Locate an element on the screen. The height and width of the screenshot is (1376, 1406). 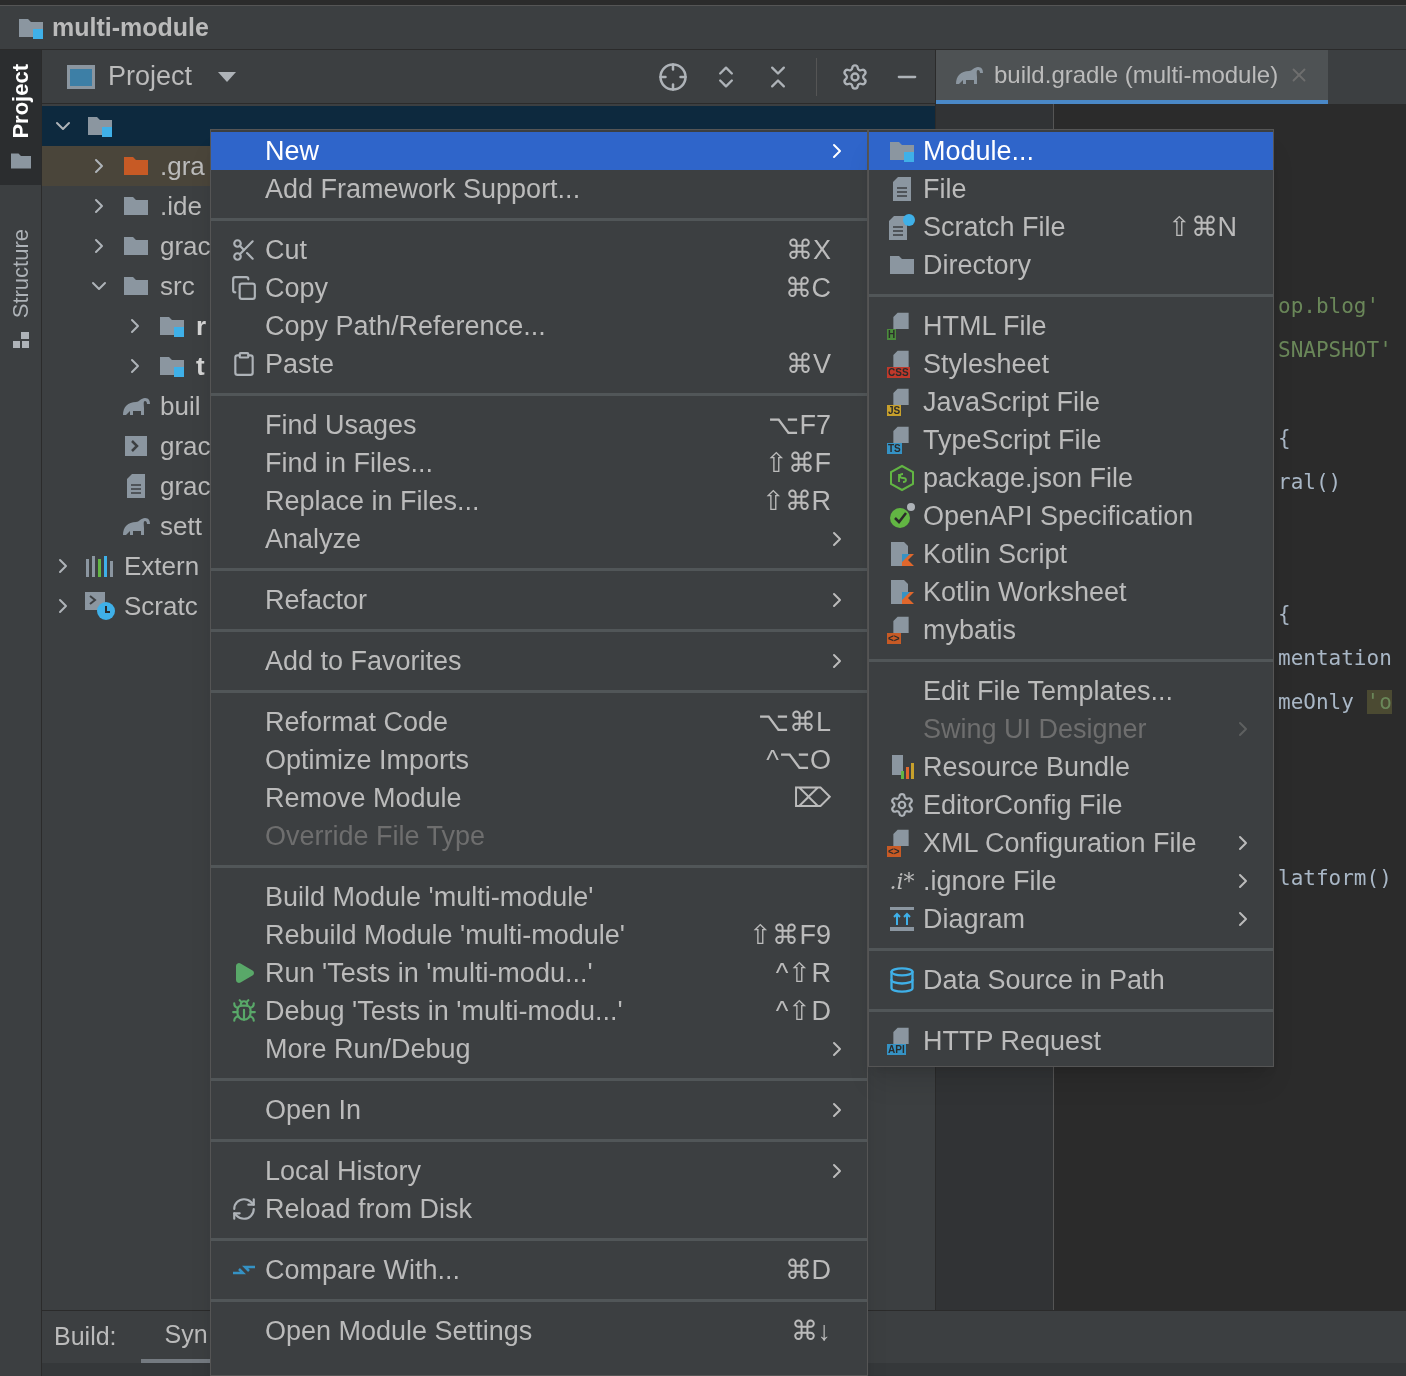
code-line: ral() is located at coordinates (1310, 482).